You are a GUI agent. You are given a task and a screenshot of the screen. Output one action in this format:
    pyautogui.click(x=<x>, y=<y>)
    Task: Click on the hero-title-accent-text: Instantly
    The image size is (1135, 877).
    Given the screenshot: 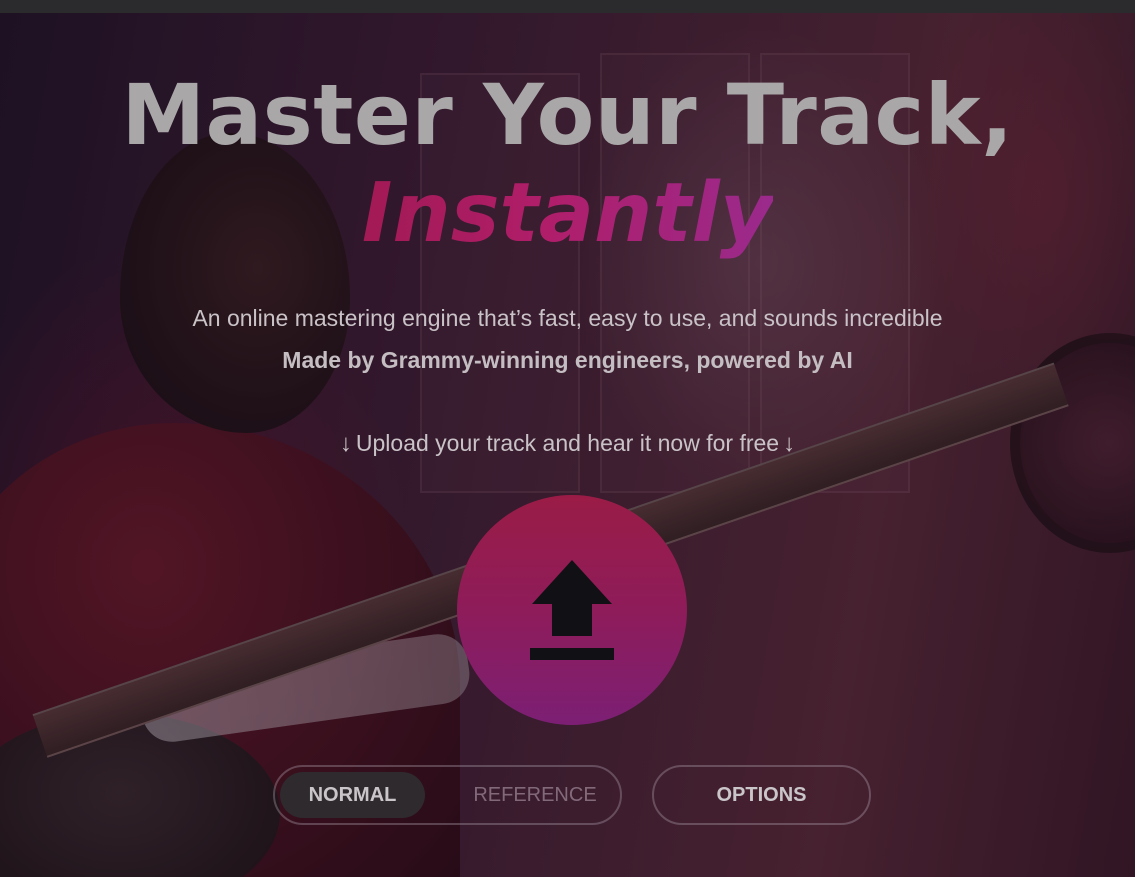 What is the action you would take?
    pyautogui.click(x=567, y=213)
    